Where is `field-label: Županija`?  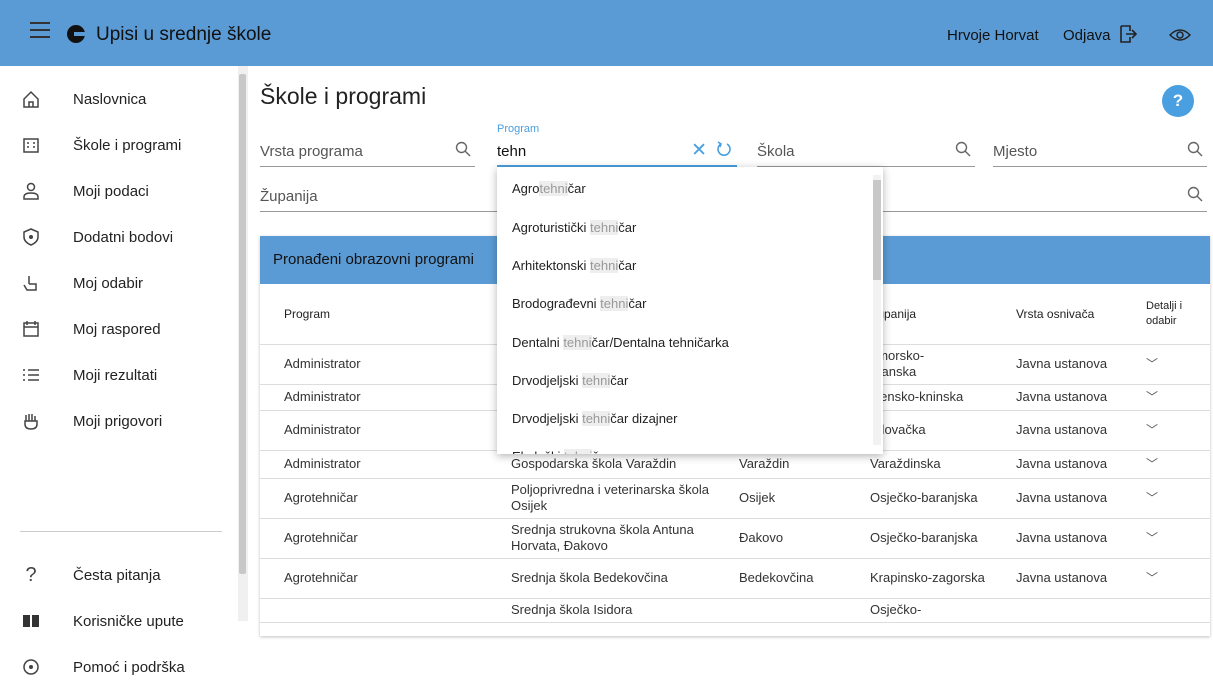
field-label: Županija is located at coordinates (289, 196).